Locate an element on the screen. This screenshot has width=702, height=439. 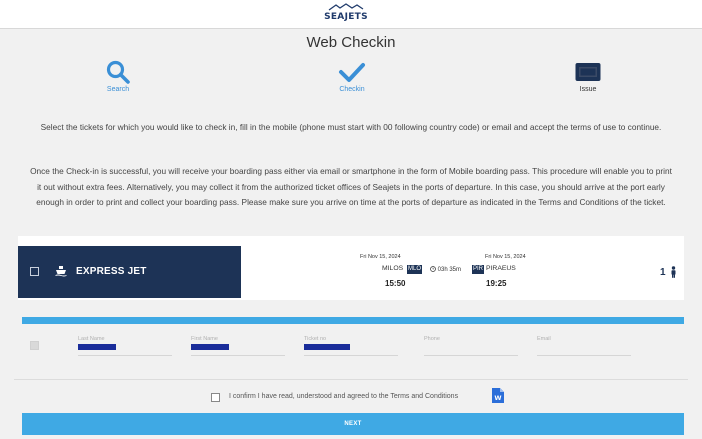
field-placeholder: Last Name is located at coordinates (91, 339).